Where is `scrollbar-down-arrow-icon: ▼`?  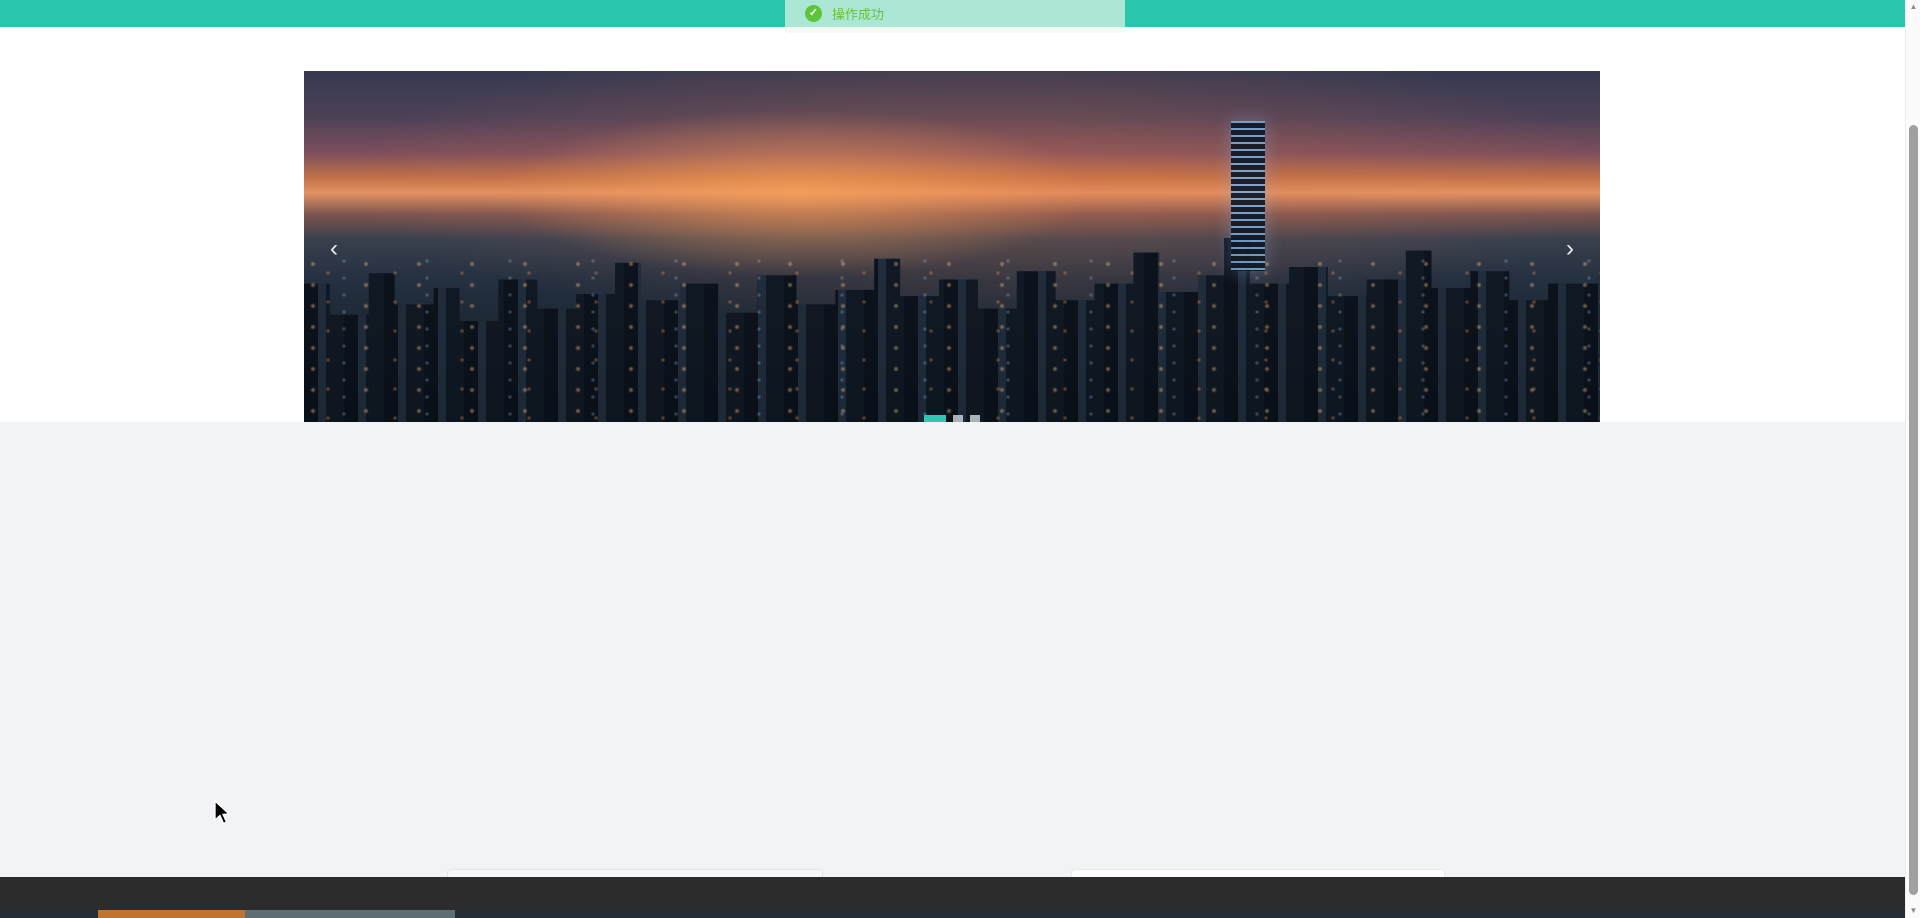 scrollbar-down-arrow-icon: ▼ is located at coordinates (1913, 911).